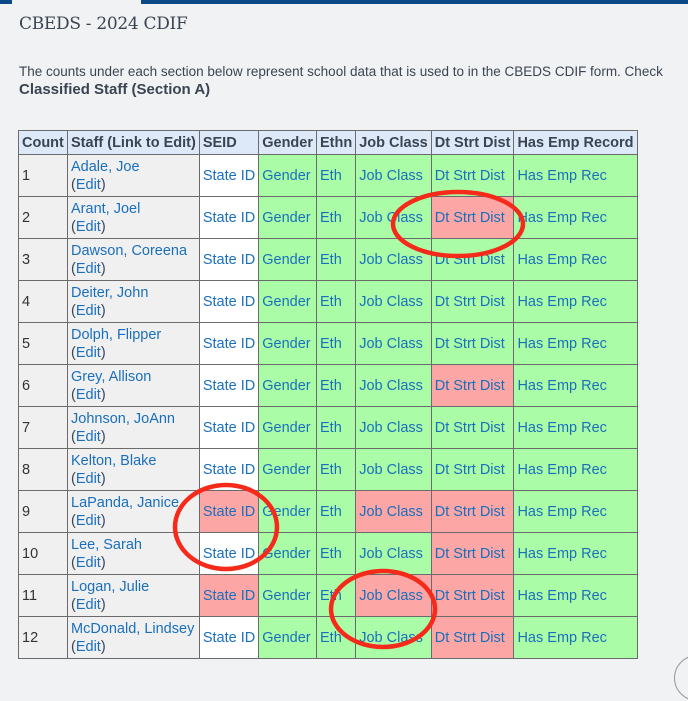  I want to click on seid-cell: State ID, so click(229, 301).